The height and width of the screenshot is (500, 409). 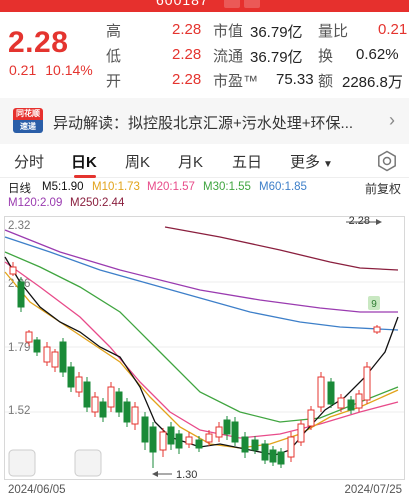 I want to click on turnover-label: 换, so click(x=326, y=56).